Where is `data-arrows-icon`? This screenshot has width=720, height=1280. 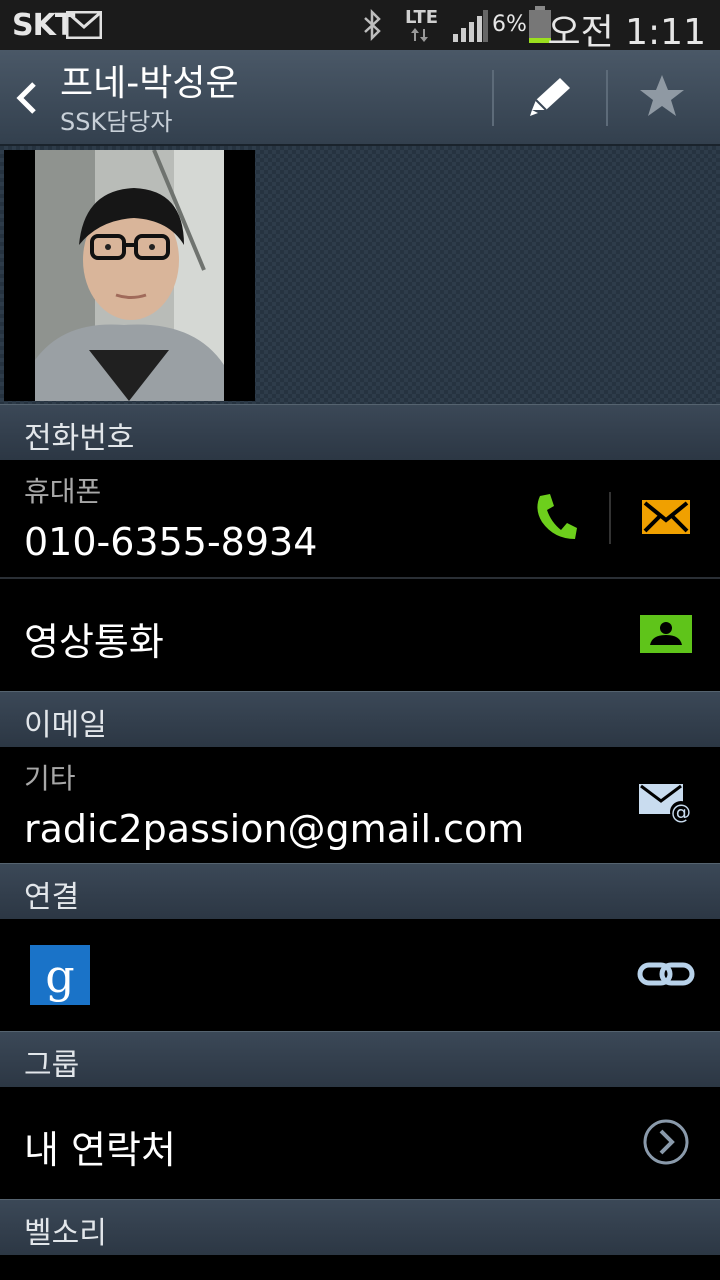 data-arrows-icon is located at coordinates (420, 36).